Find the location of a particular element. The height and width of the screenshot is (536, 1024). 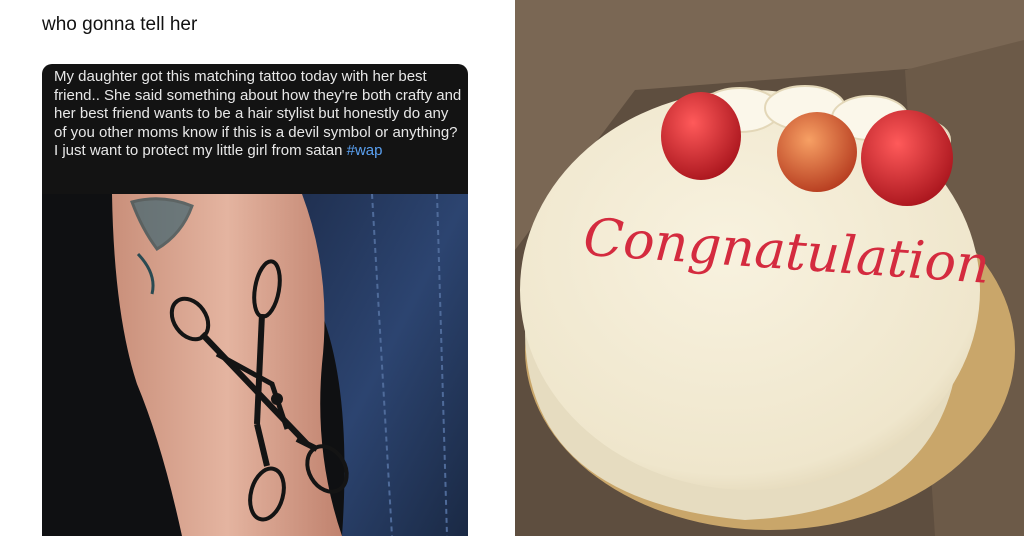

meme-caption: who gonna tell her is located at coordinates (120, 24).